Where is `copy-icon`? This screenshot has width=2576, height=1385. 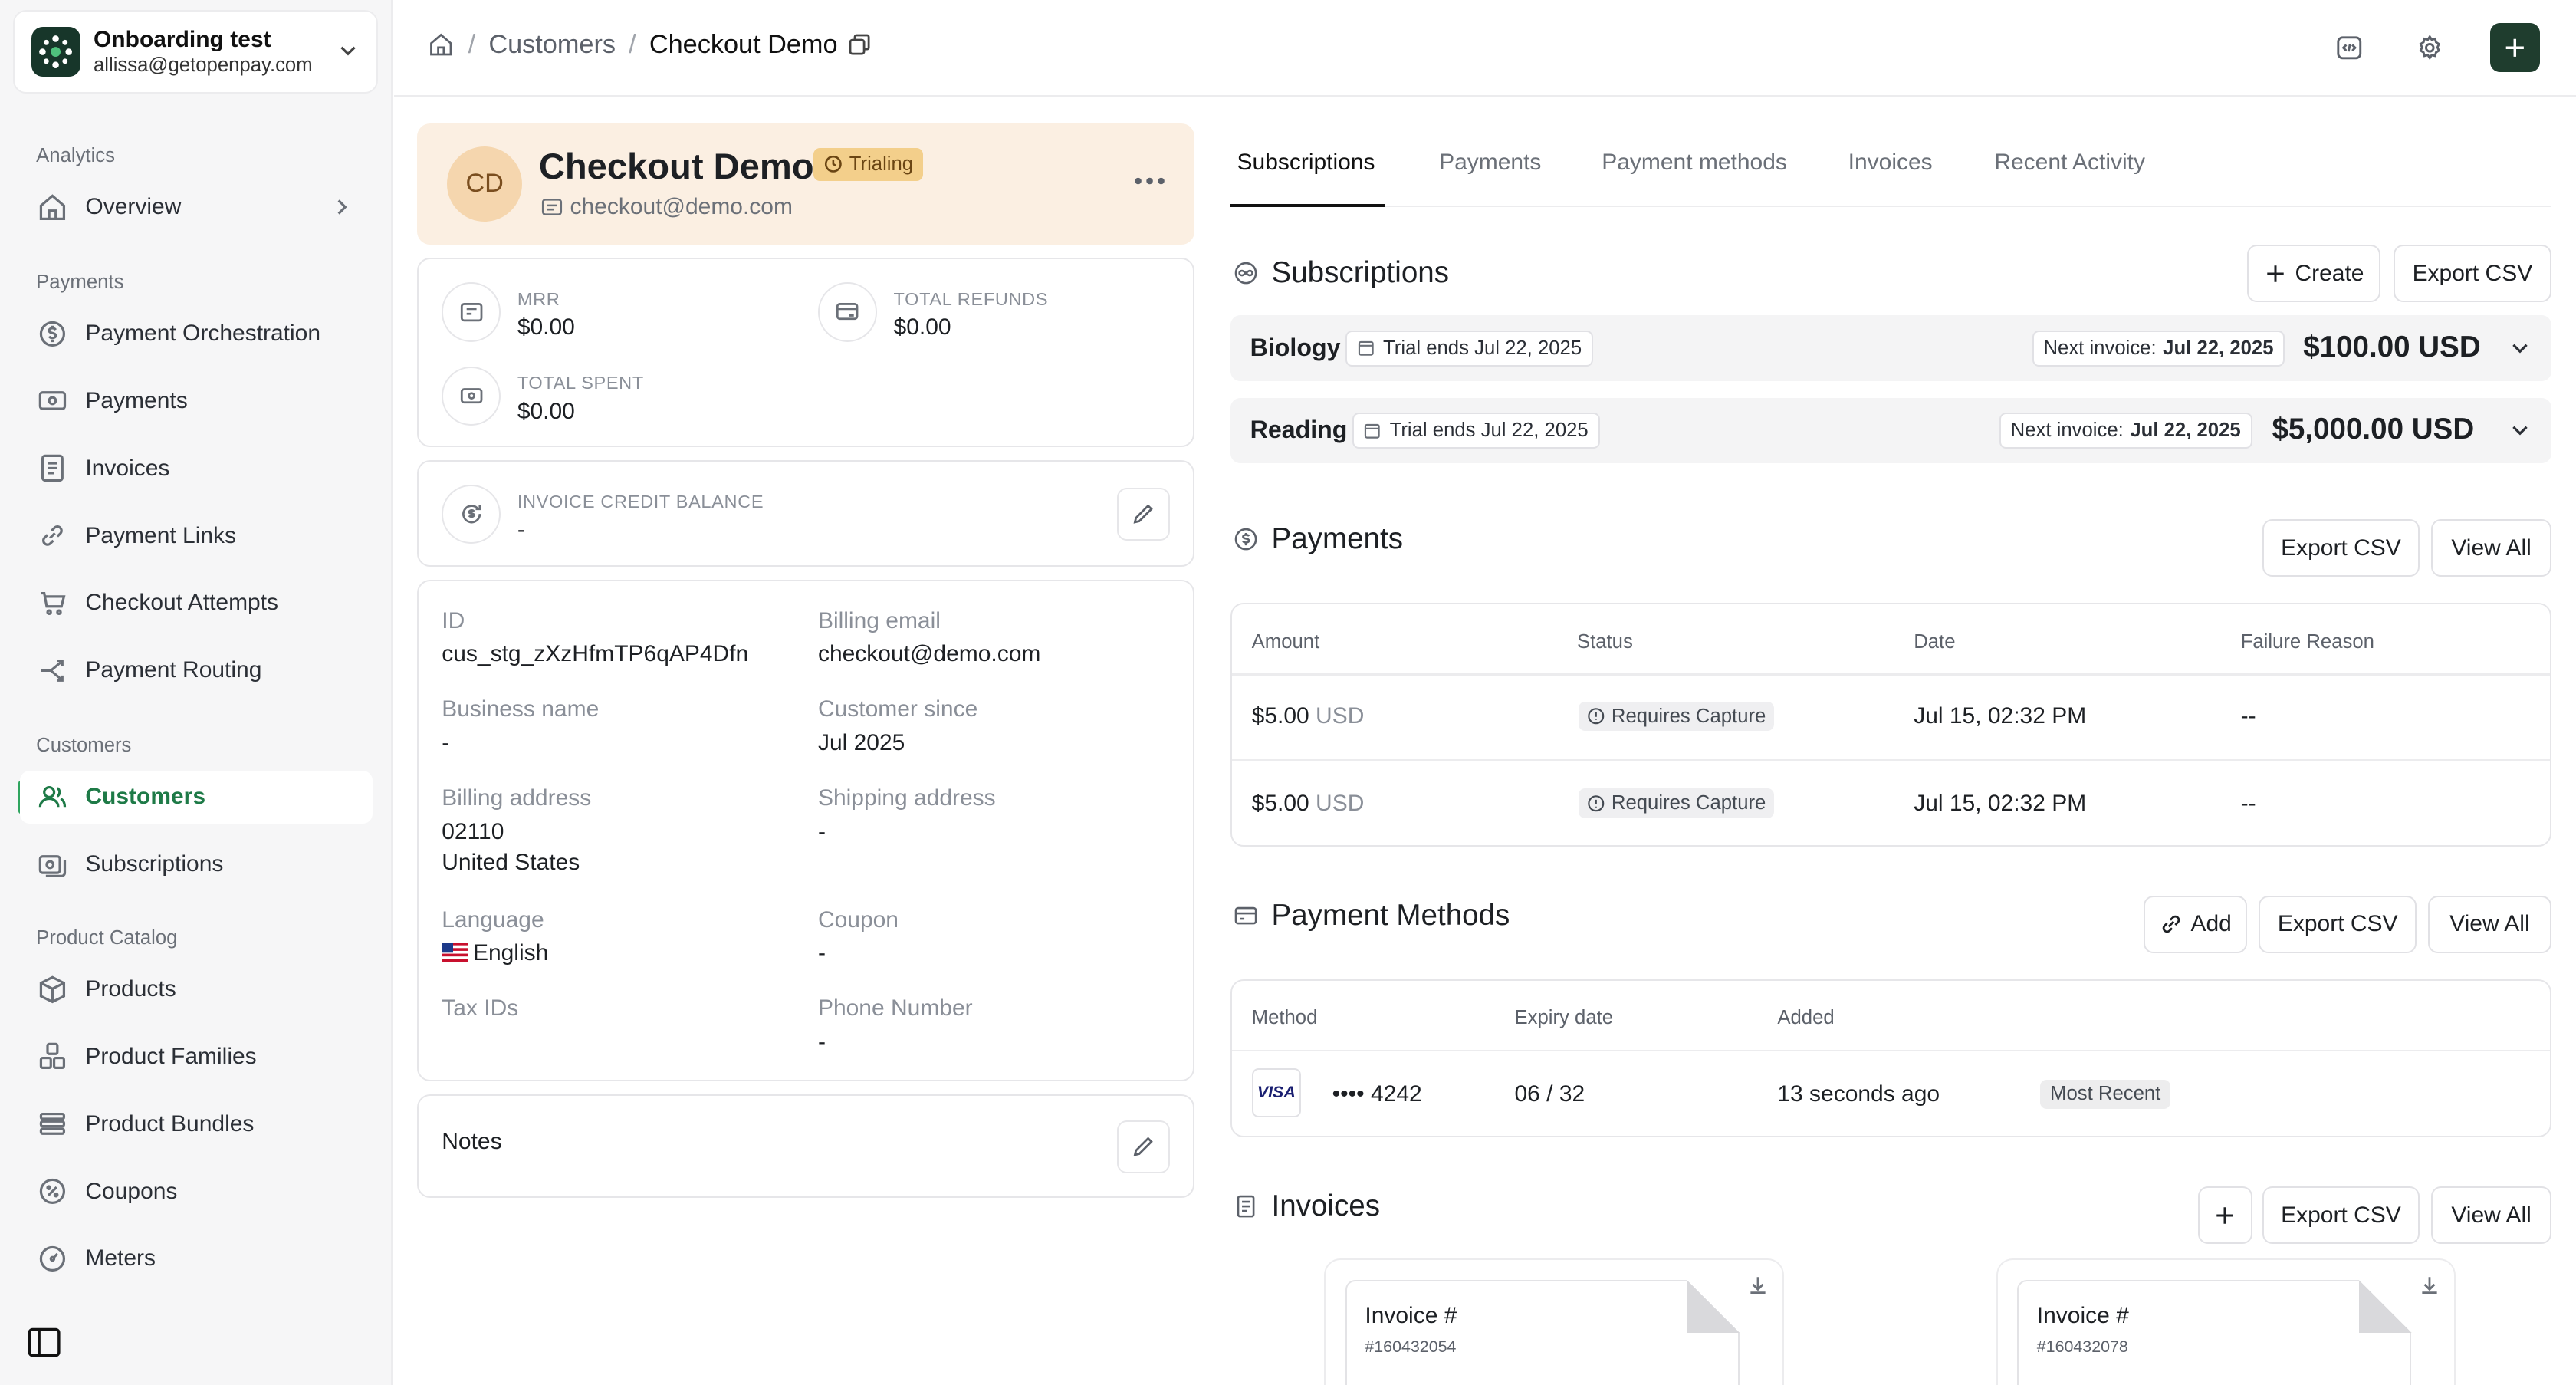
copy-icon is located at coordinates (860, 45).